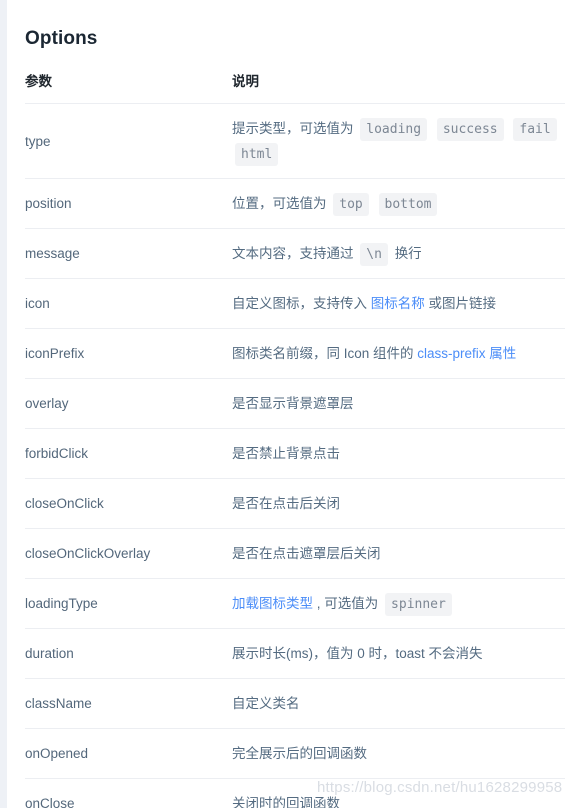 The width and height of the screenshot is (565, 808). Describe the element at coordinates (323, 353) in the screenshot. I see `description-text: 图标类名前缀，同 Icon 组件的` at that location.